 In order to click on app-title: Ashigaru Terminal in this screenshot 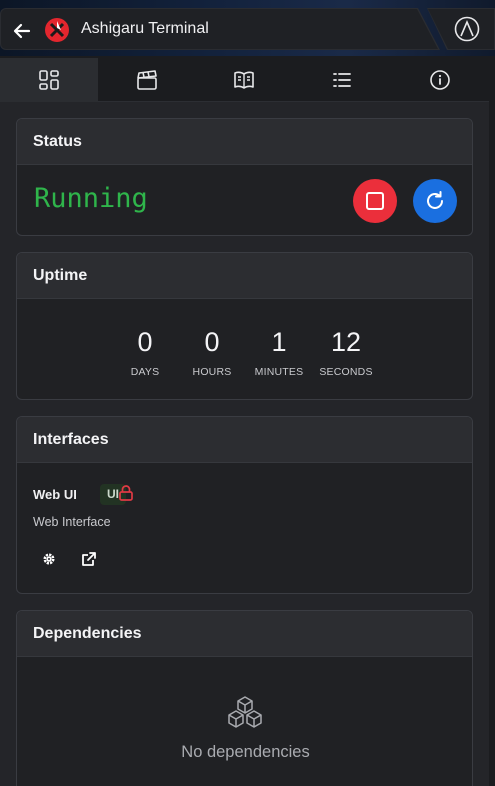, I will do `click(145, 28)`.